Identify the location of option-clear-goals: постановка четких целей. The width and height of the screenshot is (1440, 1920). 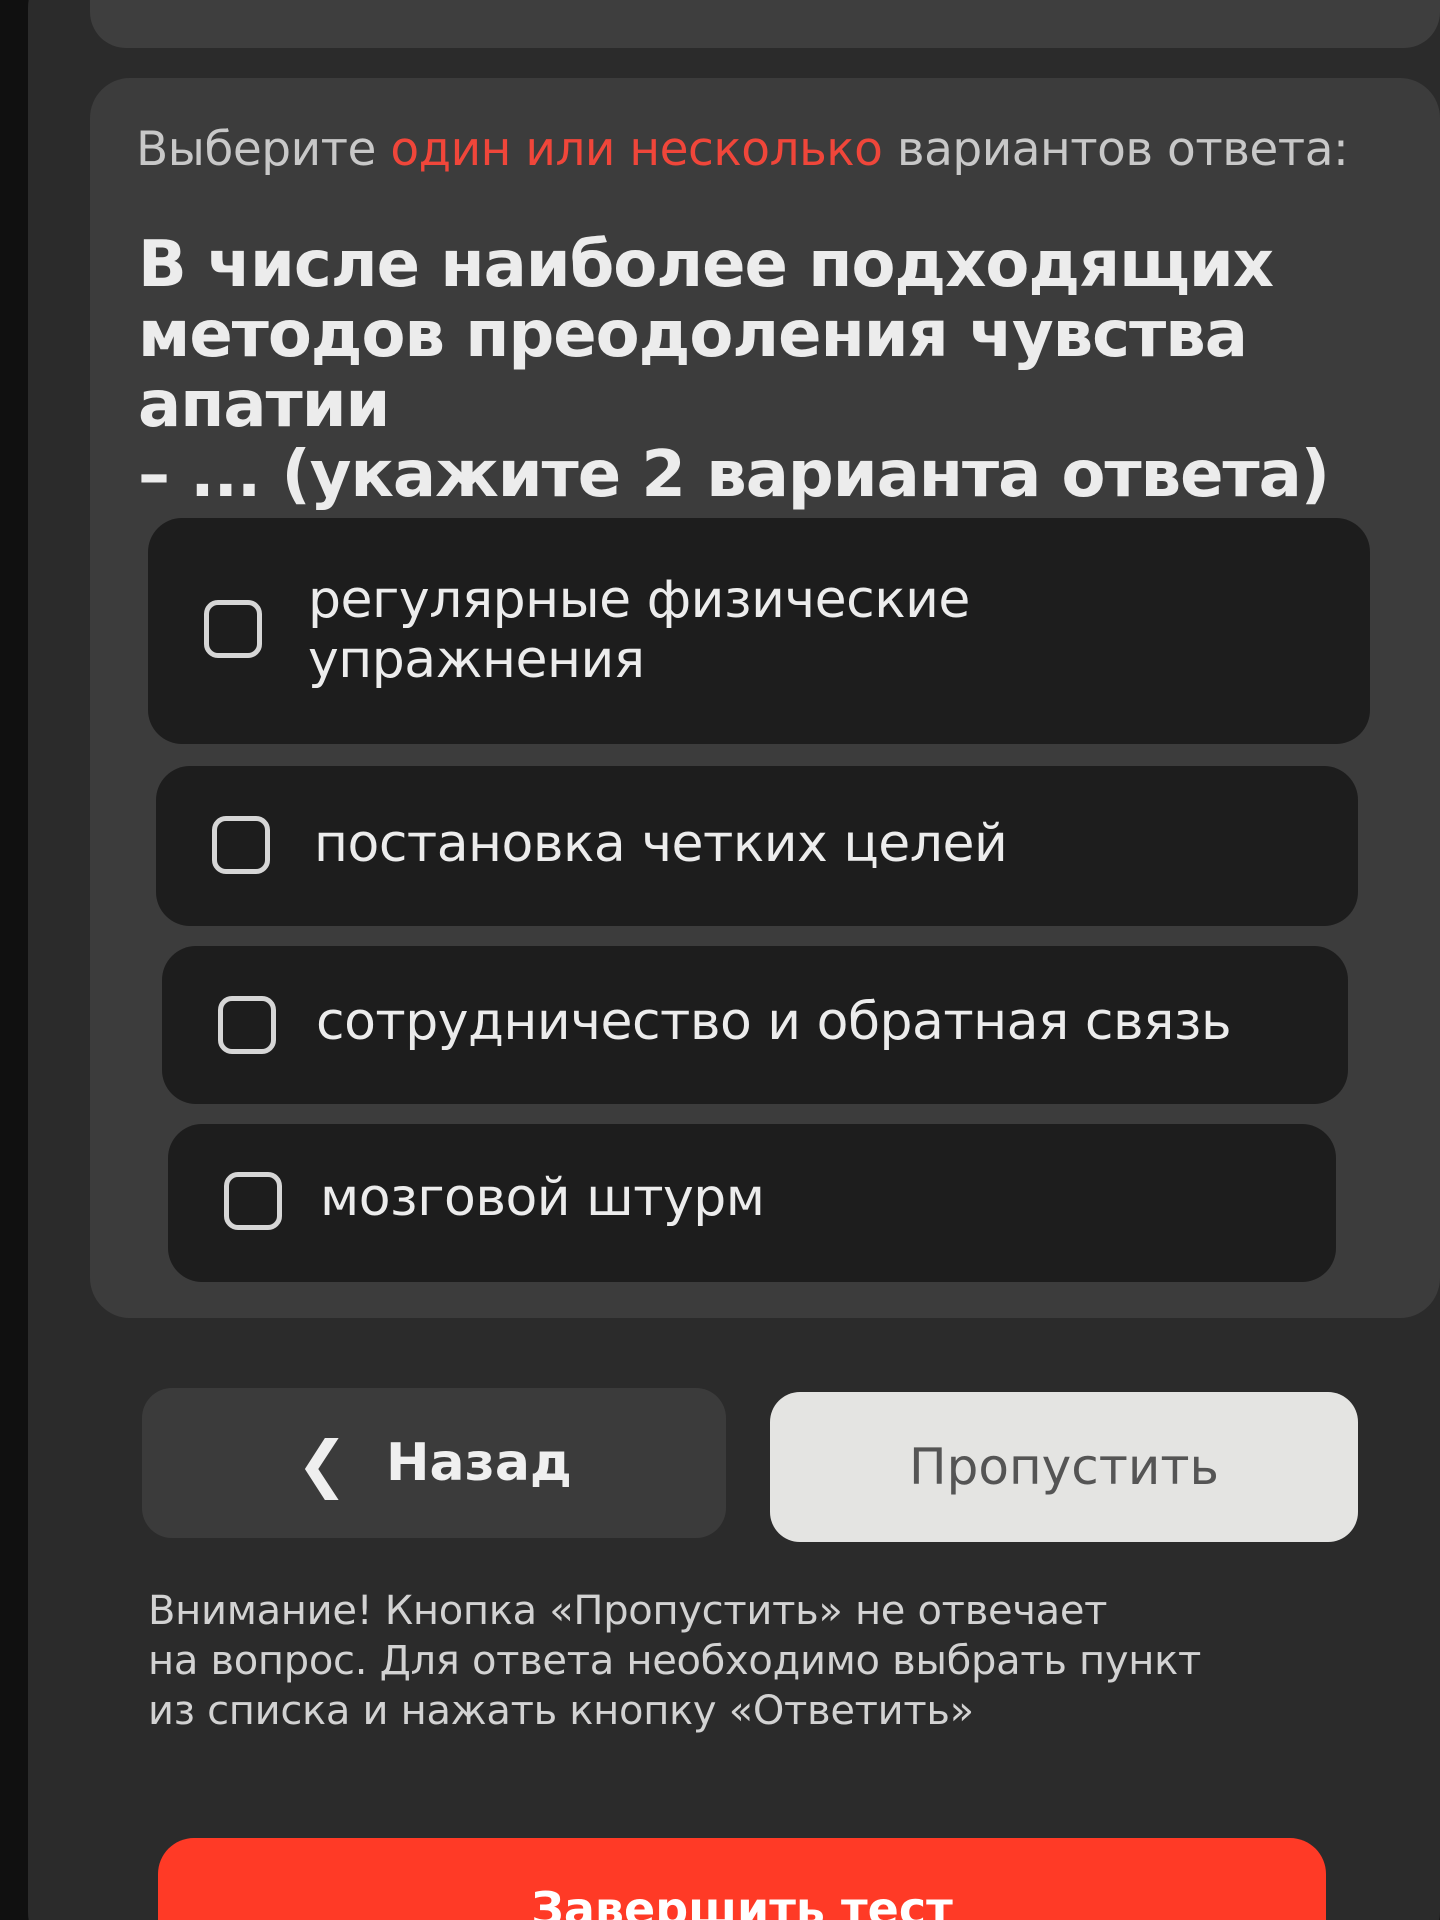
(757, 846).